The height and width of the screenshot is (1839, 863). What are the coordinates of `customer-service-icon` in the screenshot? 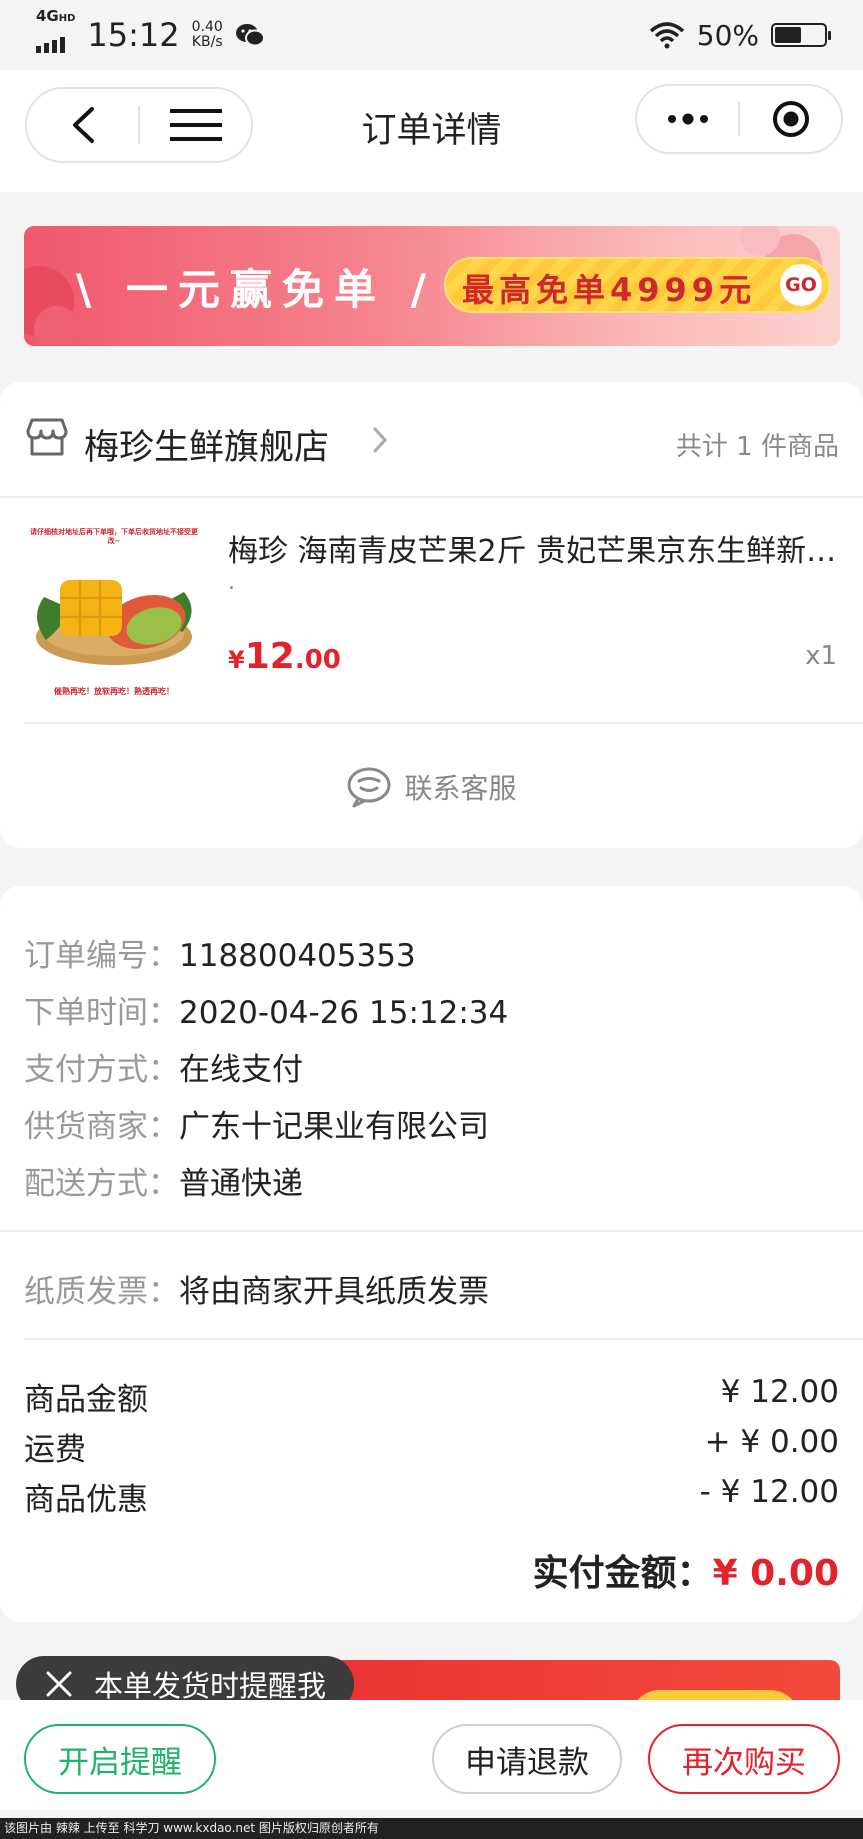 It's located at (369, 787).